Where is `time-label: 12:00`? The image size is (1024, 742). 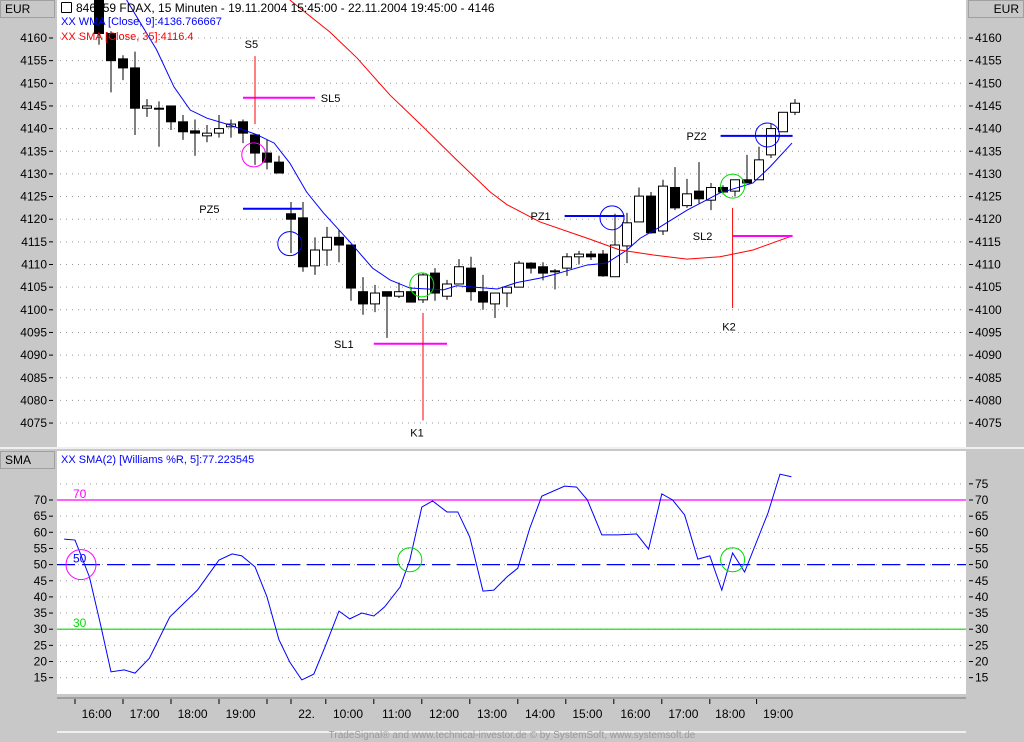
time-label: 12:00 is located at coordinates (444, 714).